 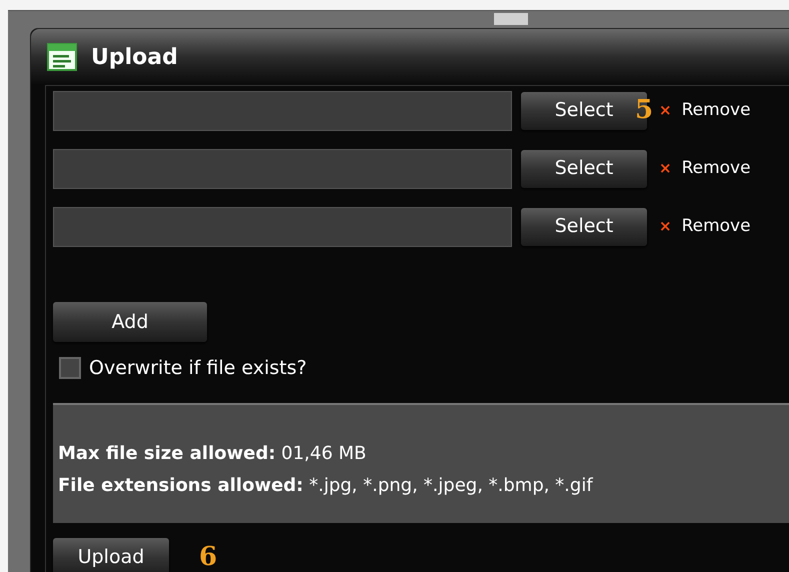 What do you see at coordinates (70, 368) in the screenshot?
I see `checkbox` at bounding box center [70, 368].